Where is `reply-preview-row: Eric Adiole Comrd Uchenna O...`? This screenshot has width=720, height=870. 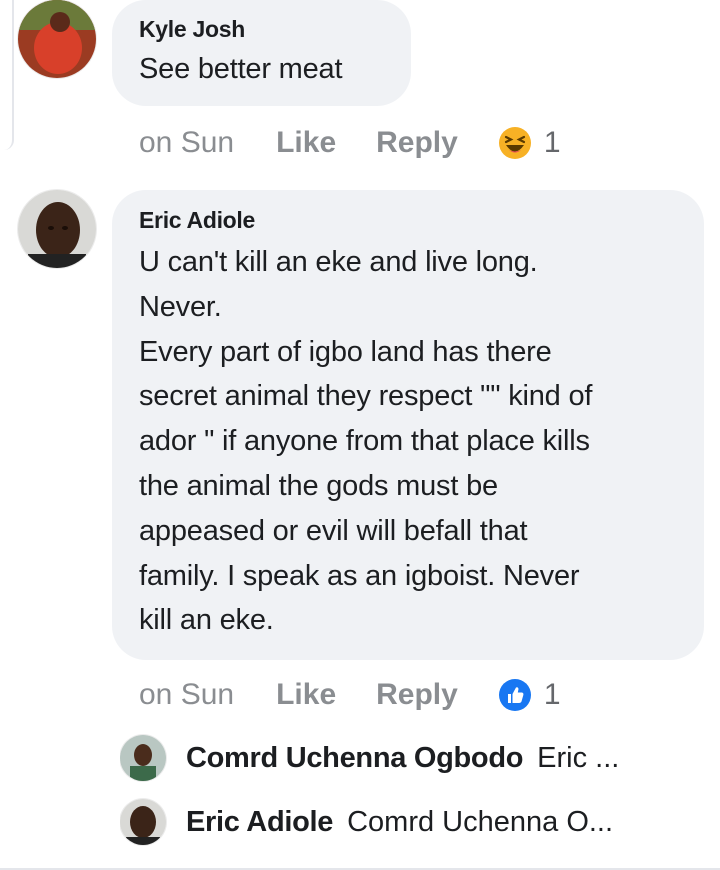
reply-preview-row: Eric Adiole Comrd Uchenna O... is located at coordinates (400, 822).